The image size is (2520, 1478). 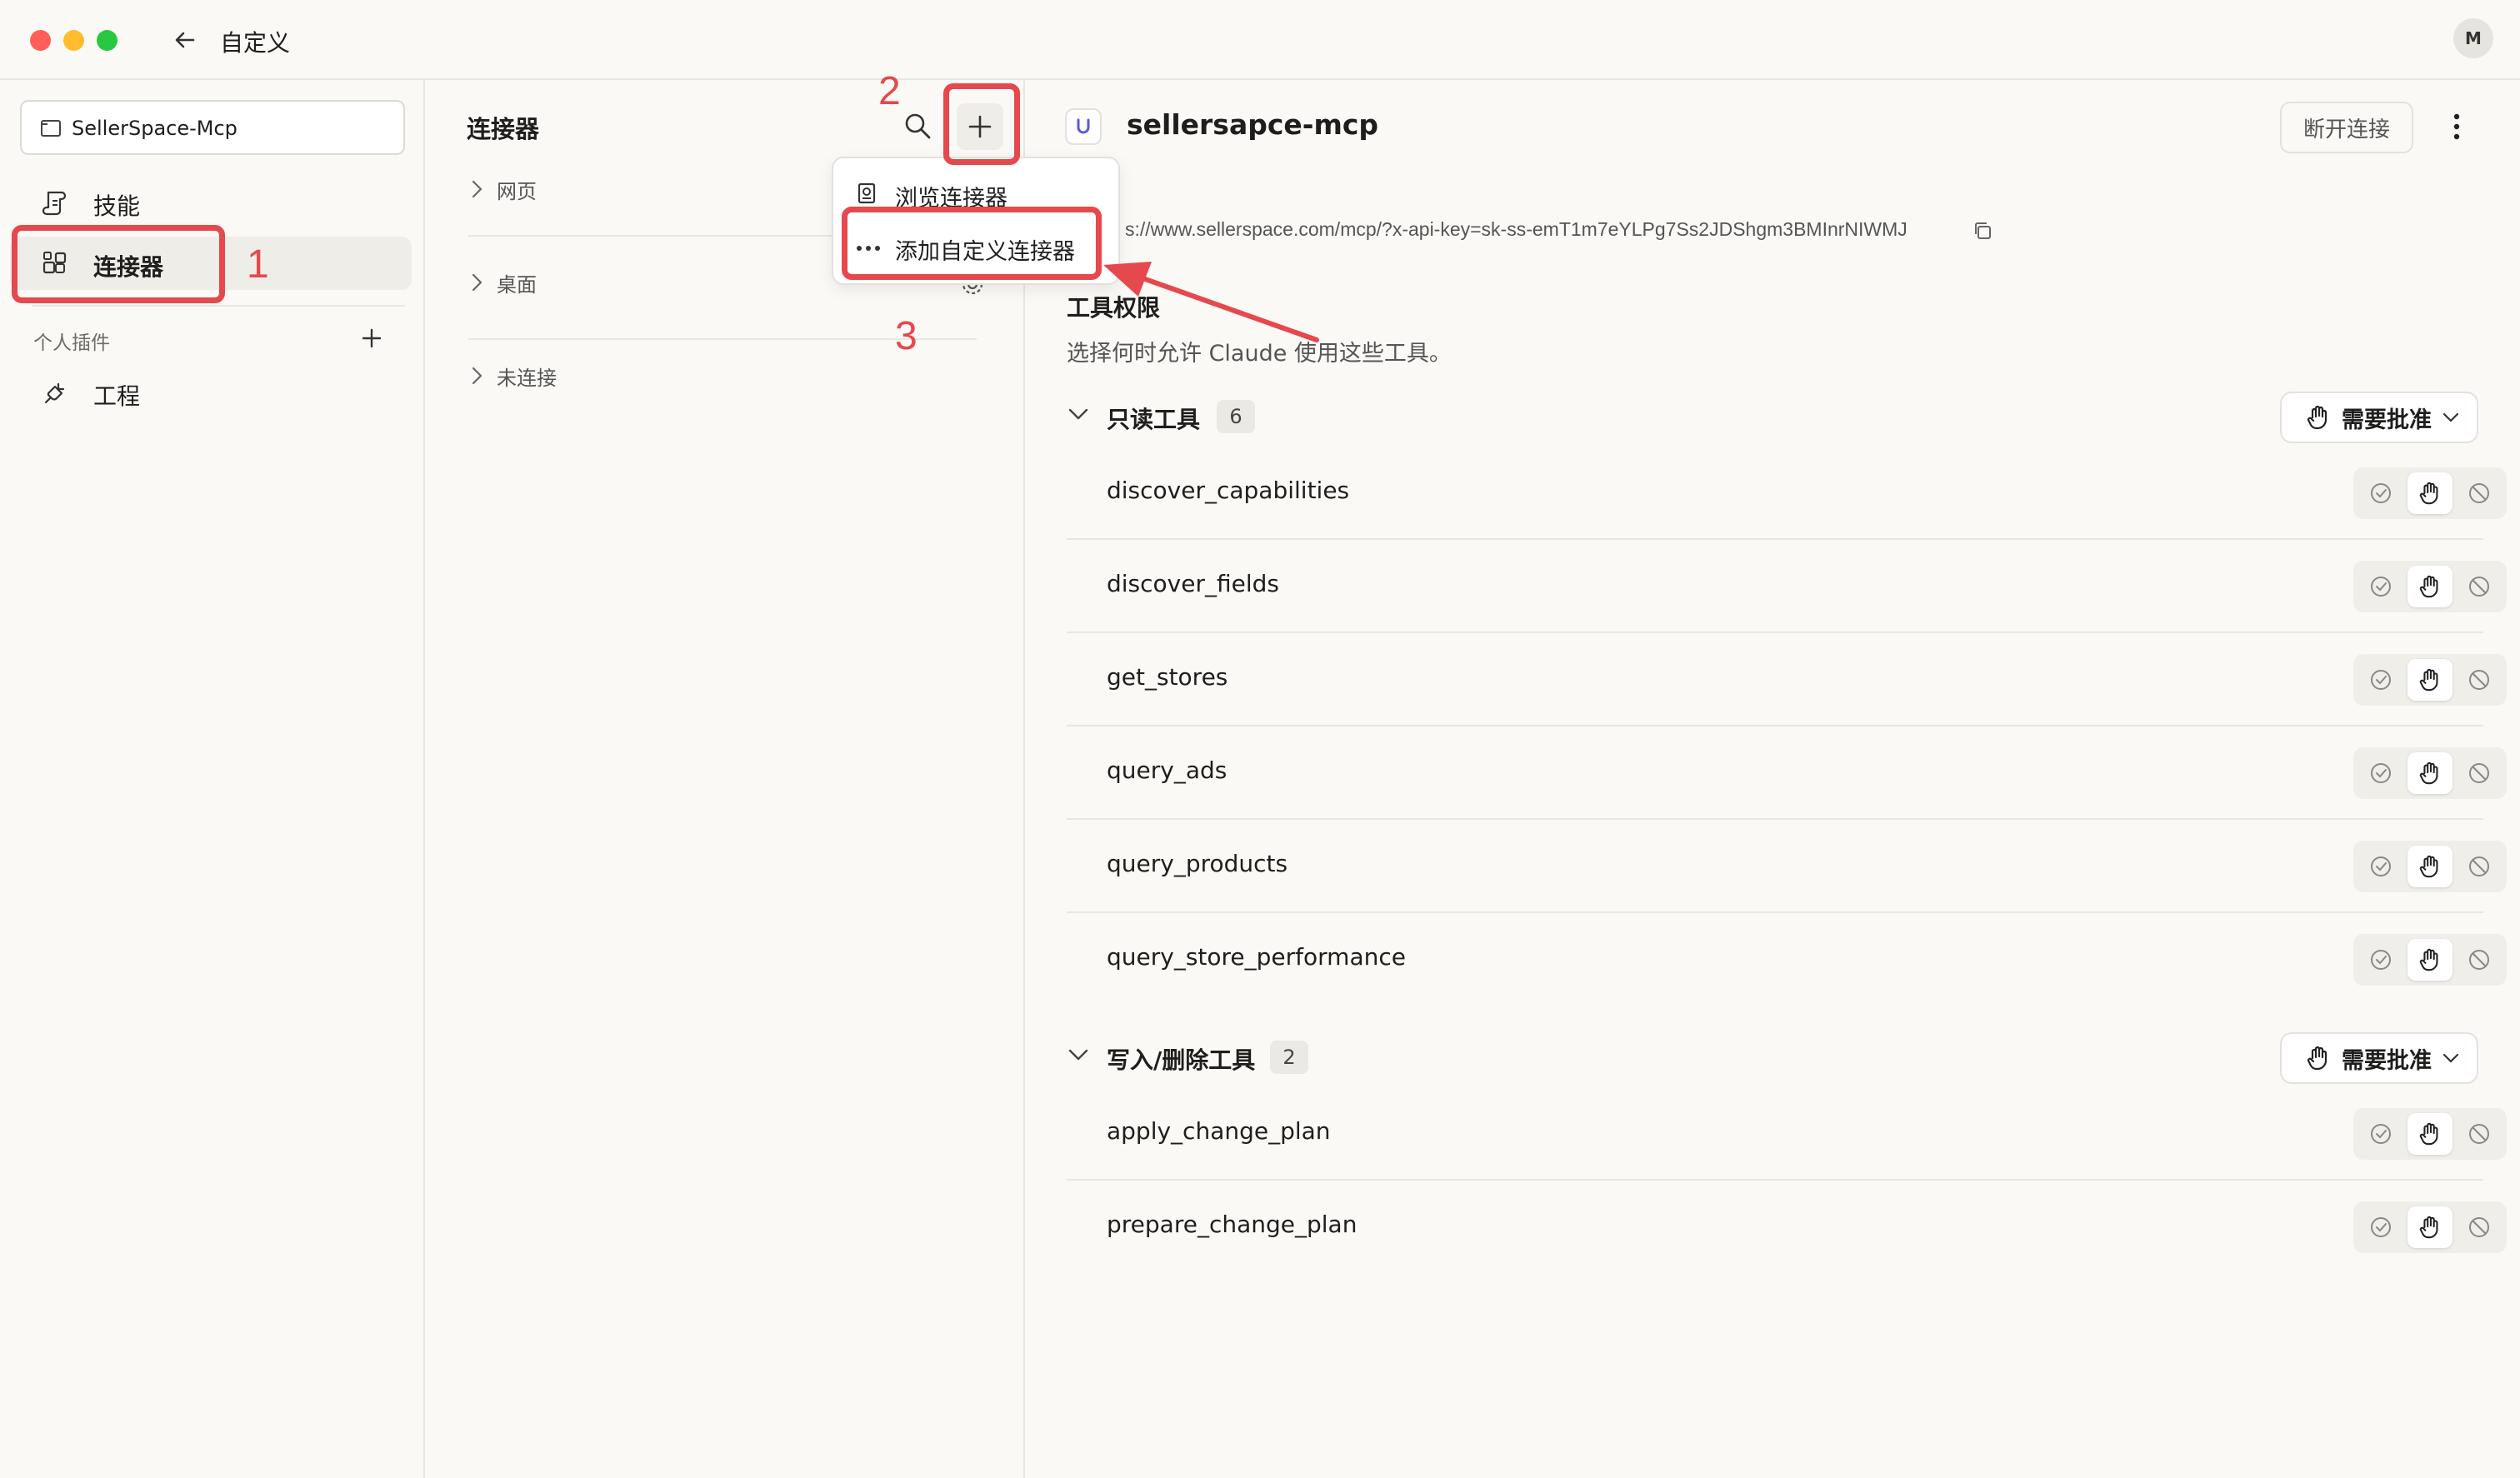 I want to click on folder-icon, so click(x=51, y=128).